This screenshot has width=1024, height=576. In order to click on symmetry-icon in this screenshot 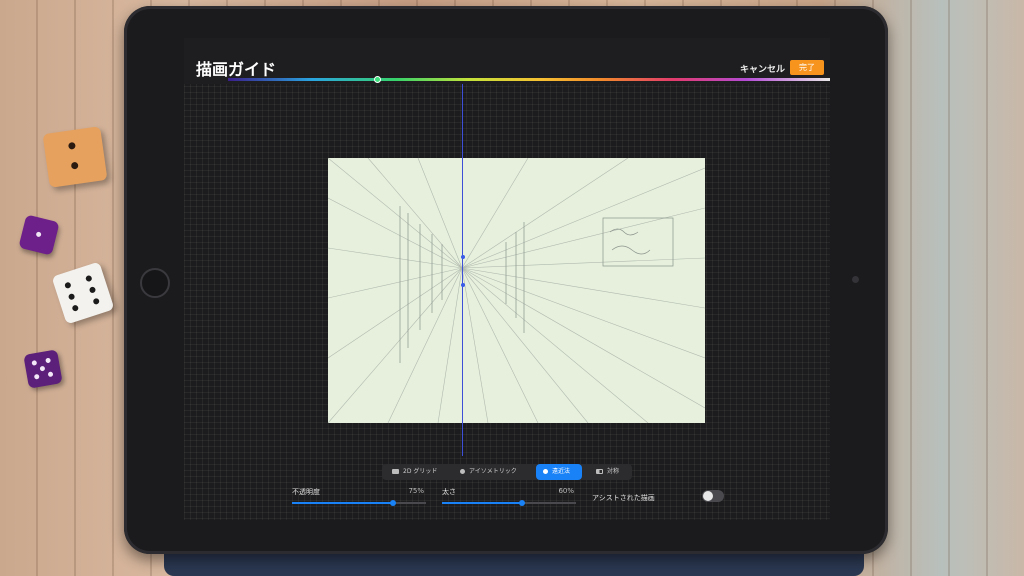, I will do `click(599, 471)`.